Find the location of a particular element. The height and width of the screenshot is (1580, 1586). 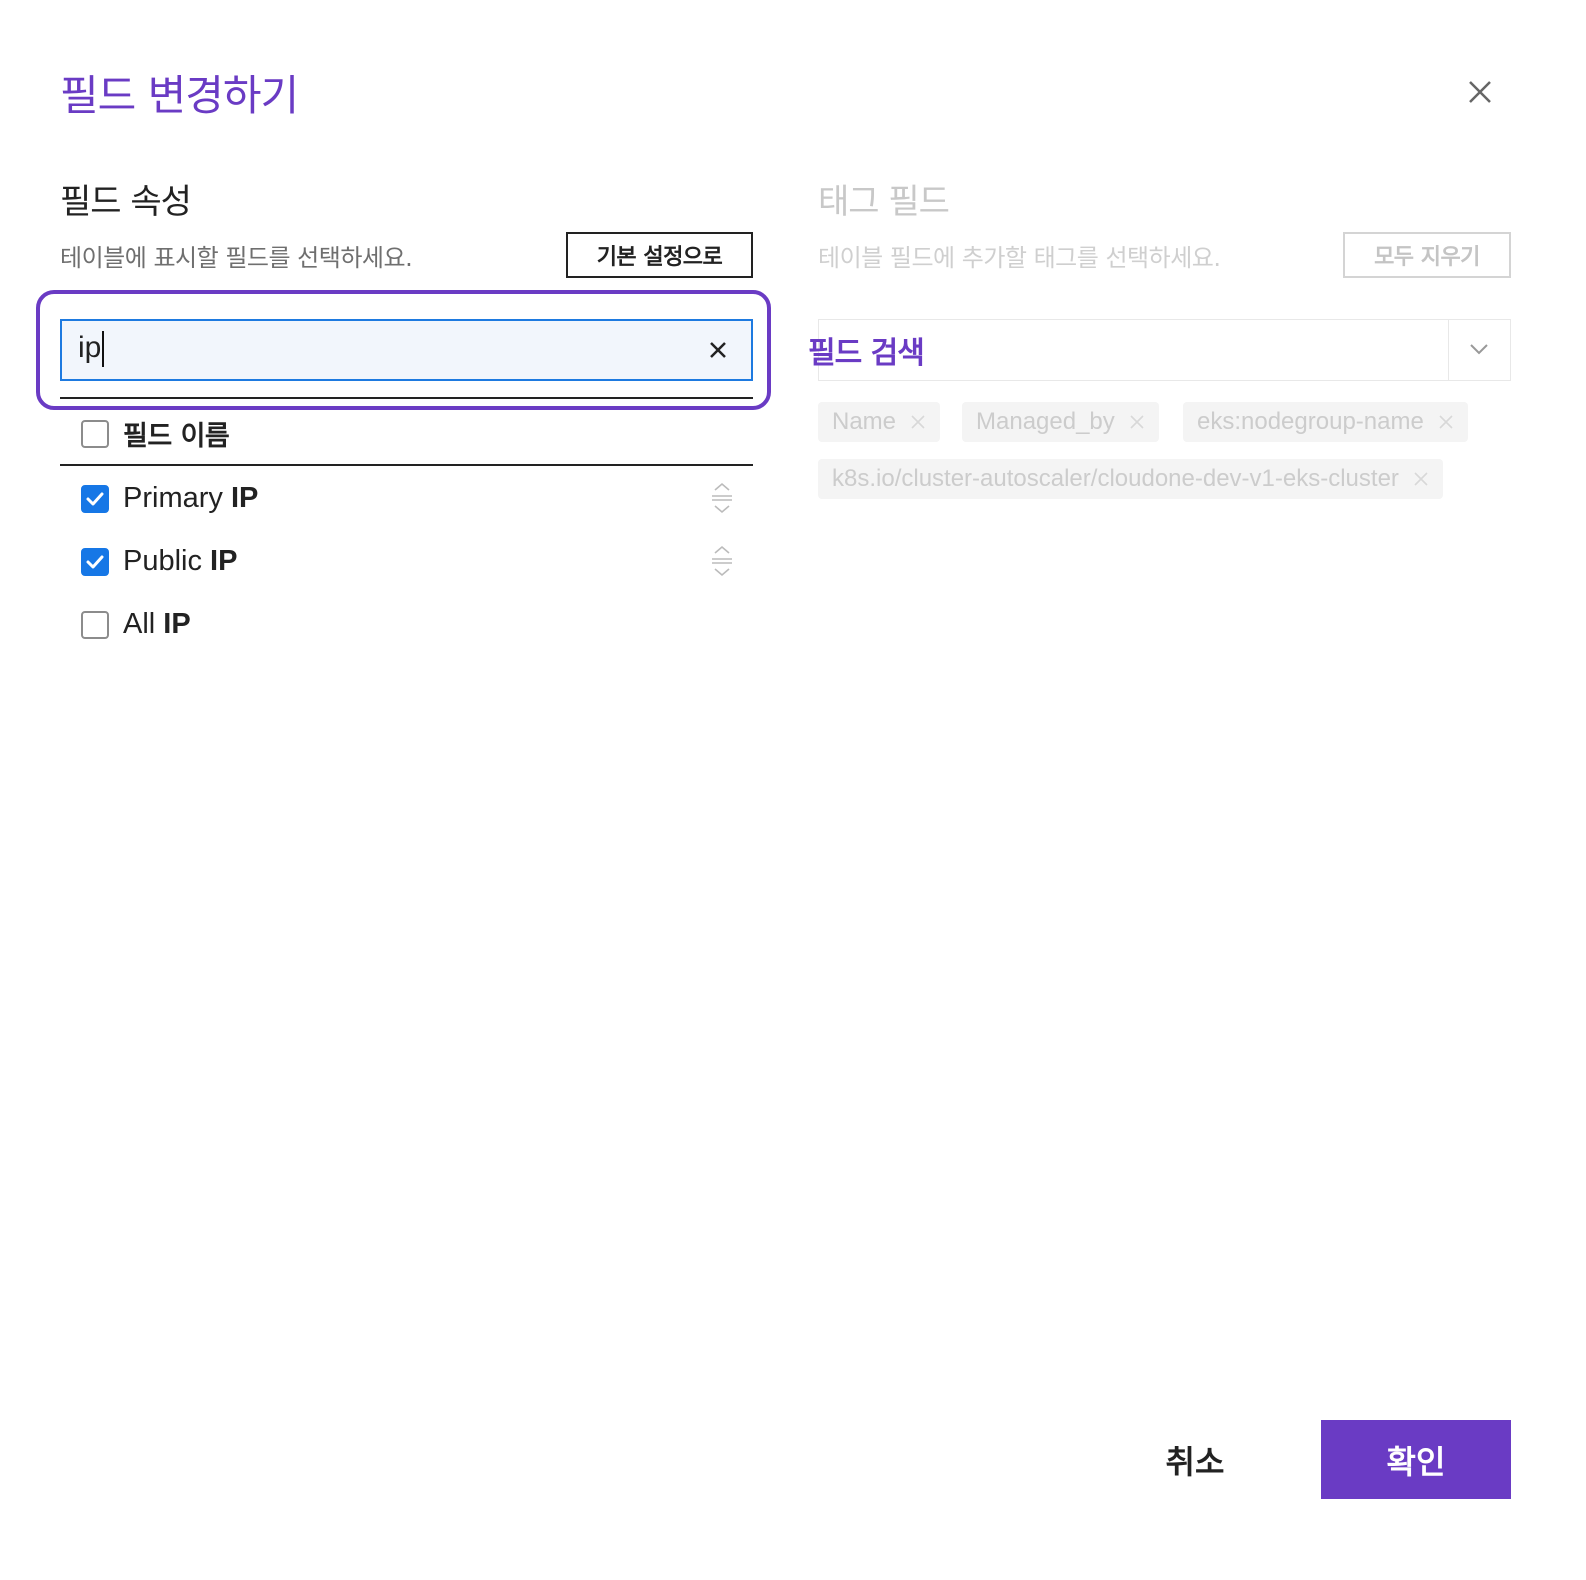

field-properties-description: 테이블에 표시할 필드를 선택하세요. is located at coordinates (236, 258).